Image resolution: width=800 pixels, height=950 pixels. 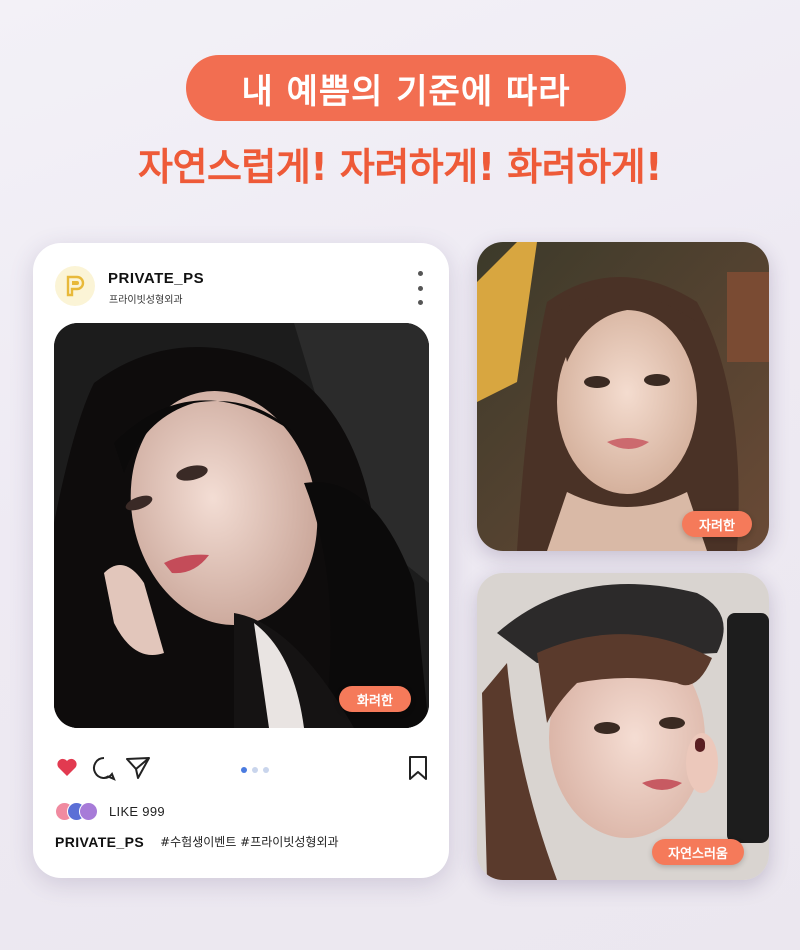 What do you see at coordinates (146, 300) in the screenshot?
I see `account-subtitle: 프라이빗성형외과` at bounding box center [146, 300].